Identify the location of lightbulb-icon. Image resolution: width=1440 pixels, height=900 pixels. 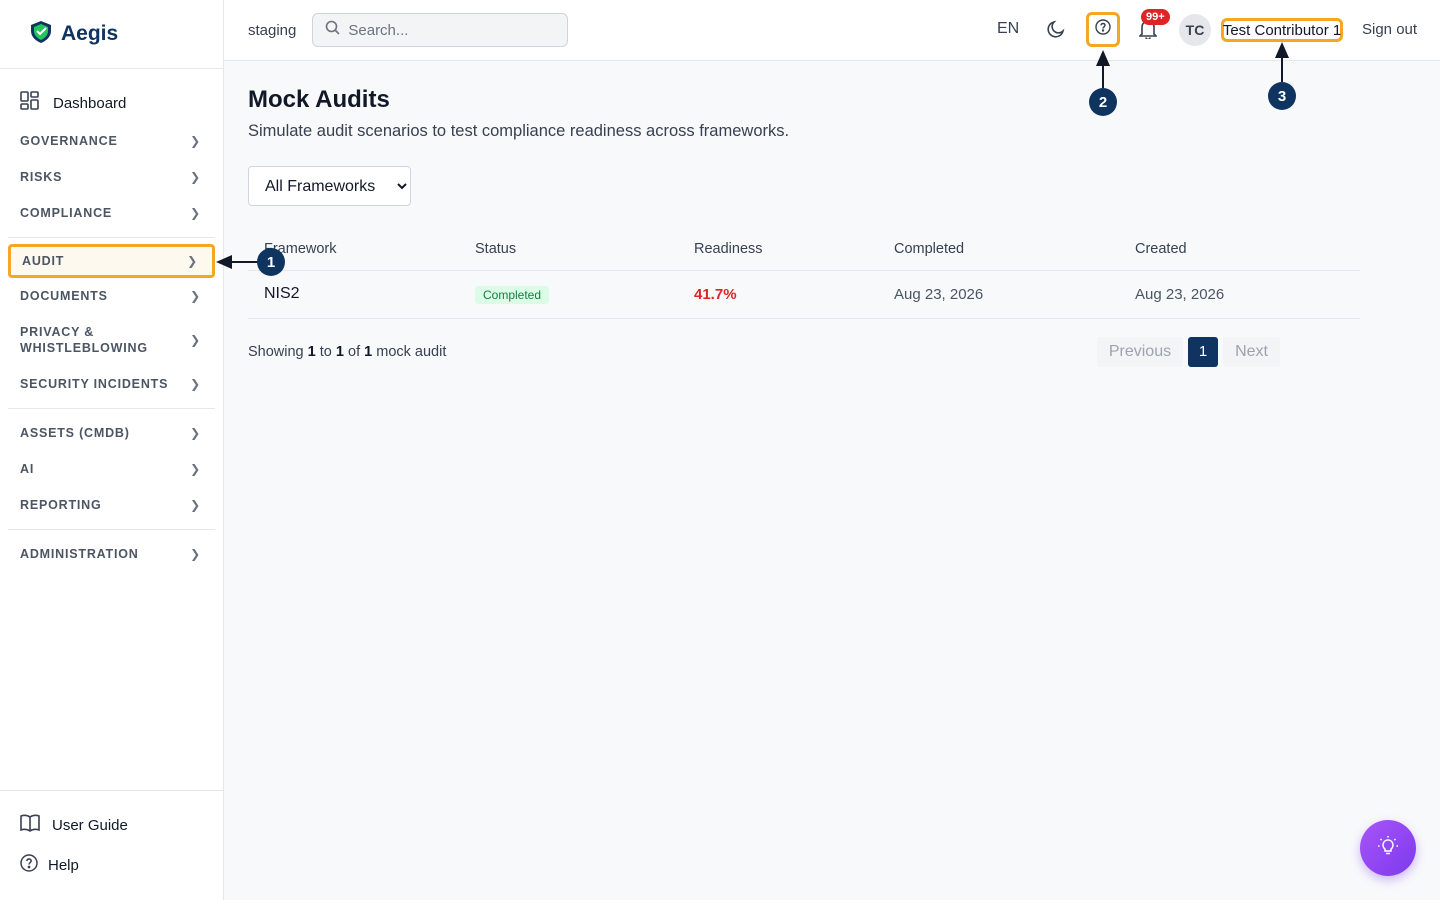
(1388, 848).